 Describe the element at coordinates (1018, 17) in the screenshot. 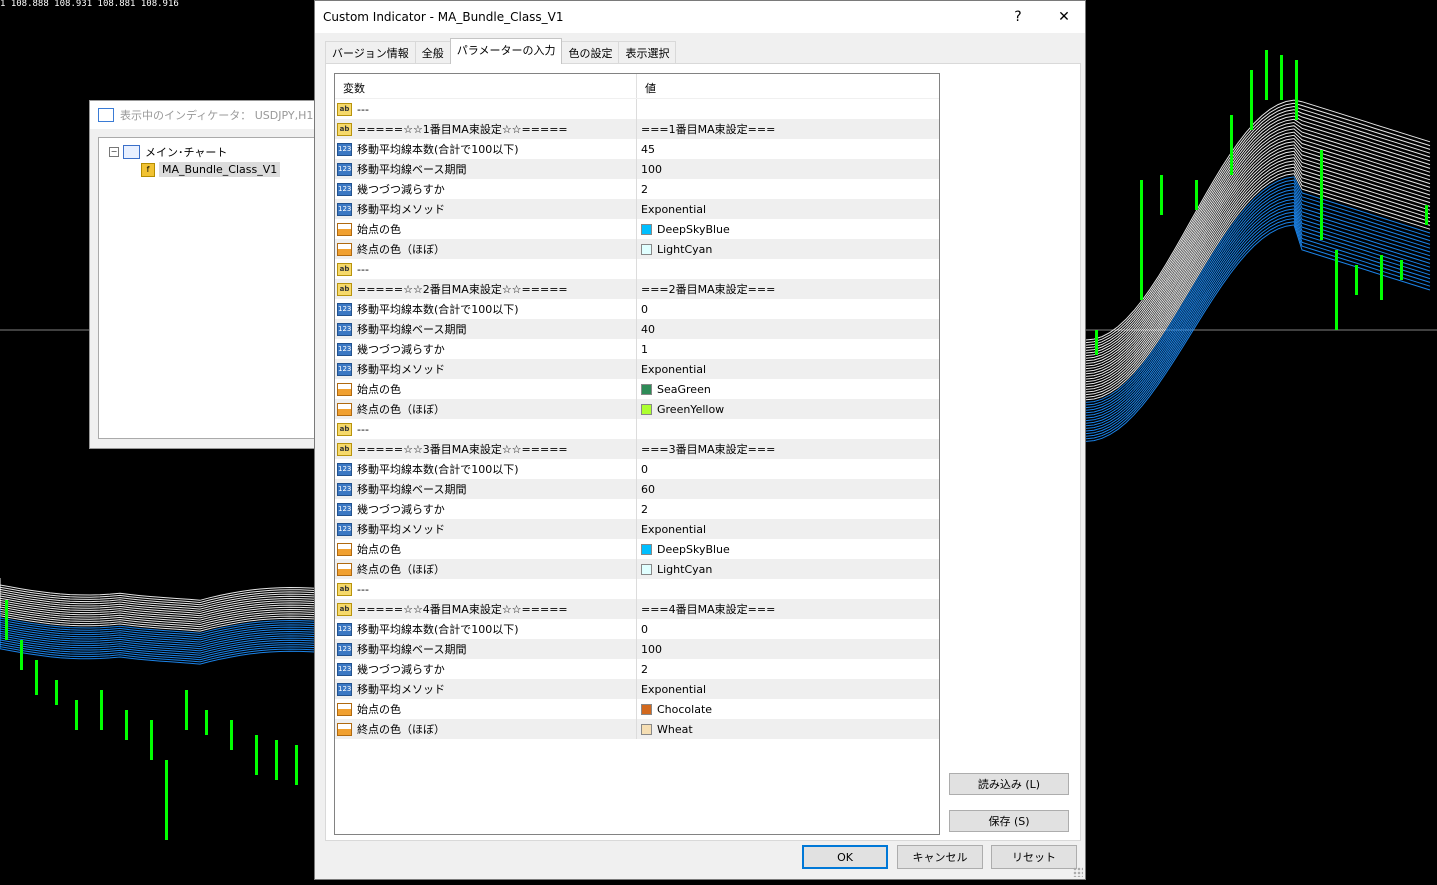

I see `help-button: ?` at that location.